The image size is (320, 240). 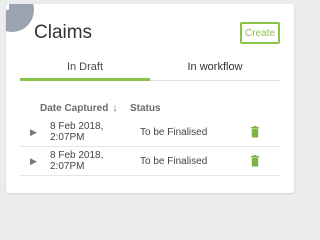 I want to click on column-header-label: Status, so click(x=145, y=108).